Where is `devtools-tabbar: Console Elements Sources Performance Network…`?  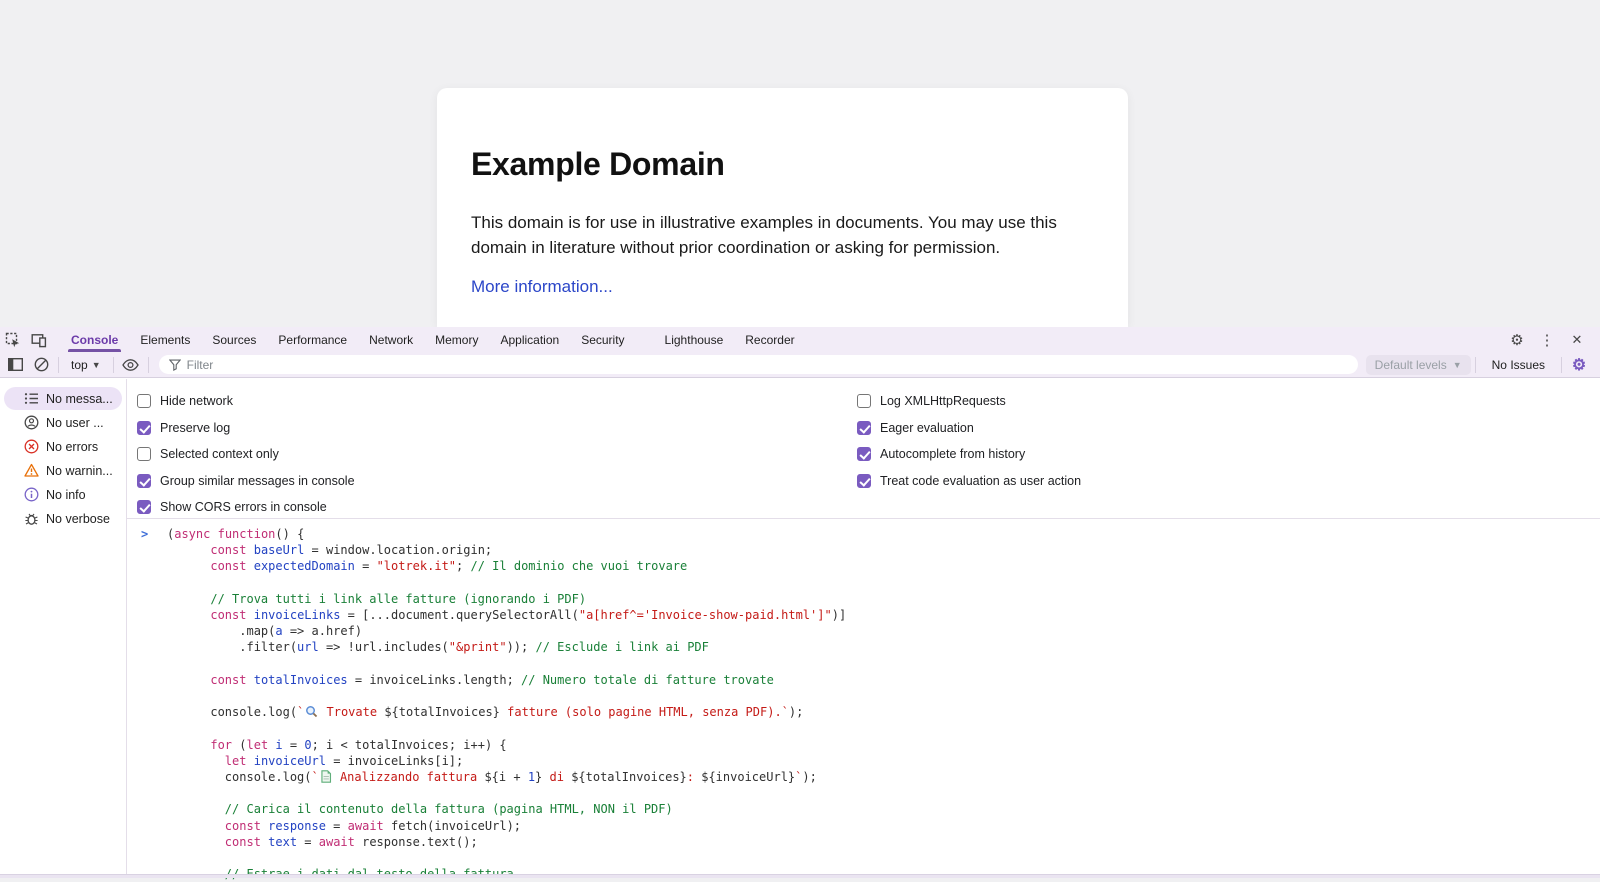
devtools-tabbar: Console Elements Sources Performance Network… is located at coordinates (800, 339).